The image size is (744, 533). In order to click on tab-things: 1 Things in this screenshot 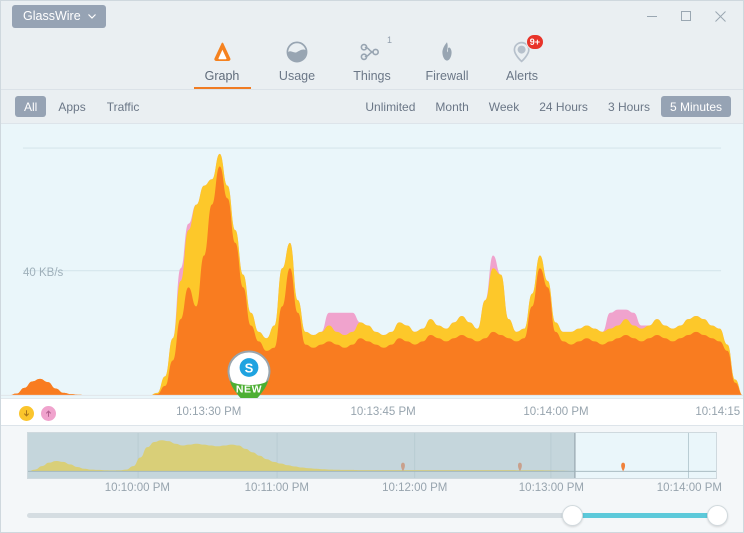, I will do `click(372, 59)`.